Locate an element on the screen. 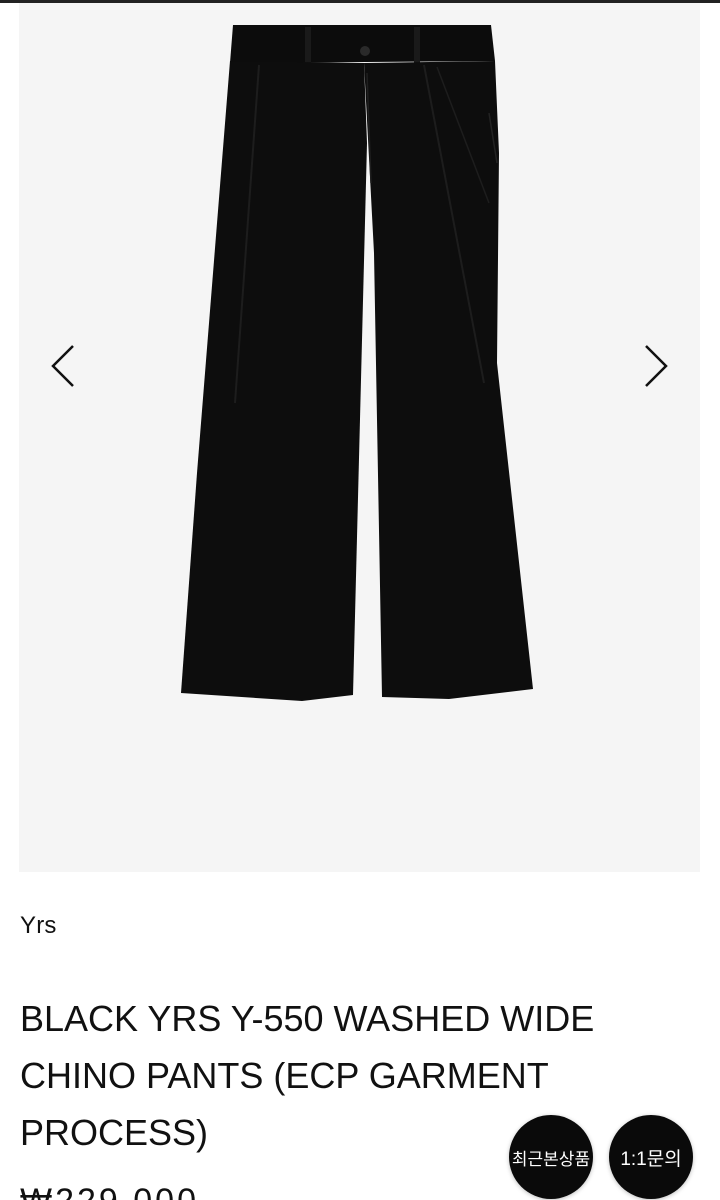 The height and width of the screenshot is (1200, 720). brand-name: Yrs is located at coordinates (38, 926).